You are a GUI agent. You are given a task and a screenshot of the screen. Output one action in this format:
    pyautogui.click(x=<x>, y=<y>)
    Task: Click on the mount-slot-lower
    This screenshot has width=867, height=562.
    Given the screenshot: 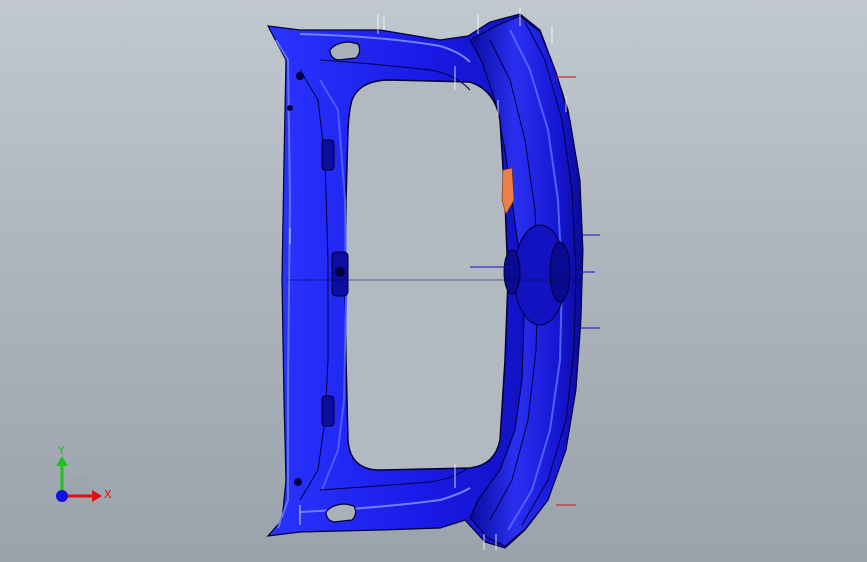 What is the action you would take?
    pyautogui.click(x=328, y=411)
    